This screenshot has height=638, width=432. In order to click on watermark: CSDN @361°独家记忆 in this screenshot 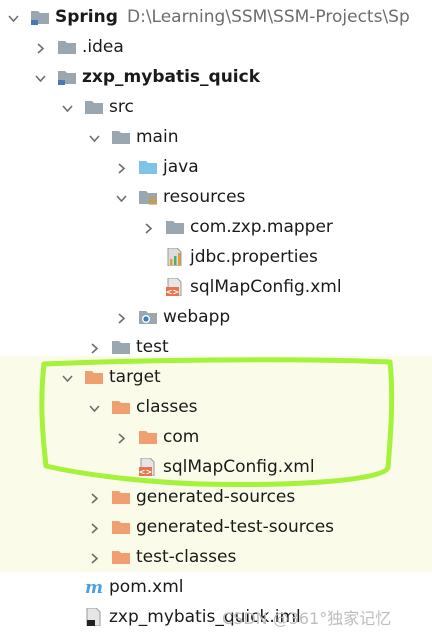, I will do `click(307, 618)`.